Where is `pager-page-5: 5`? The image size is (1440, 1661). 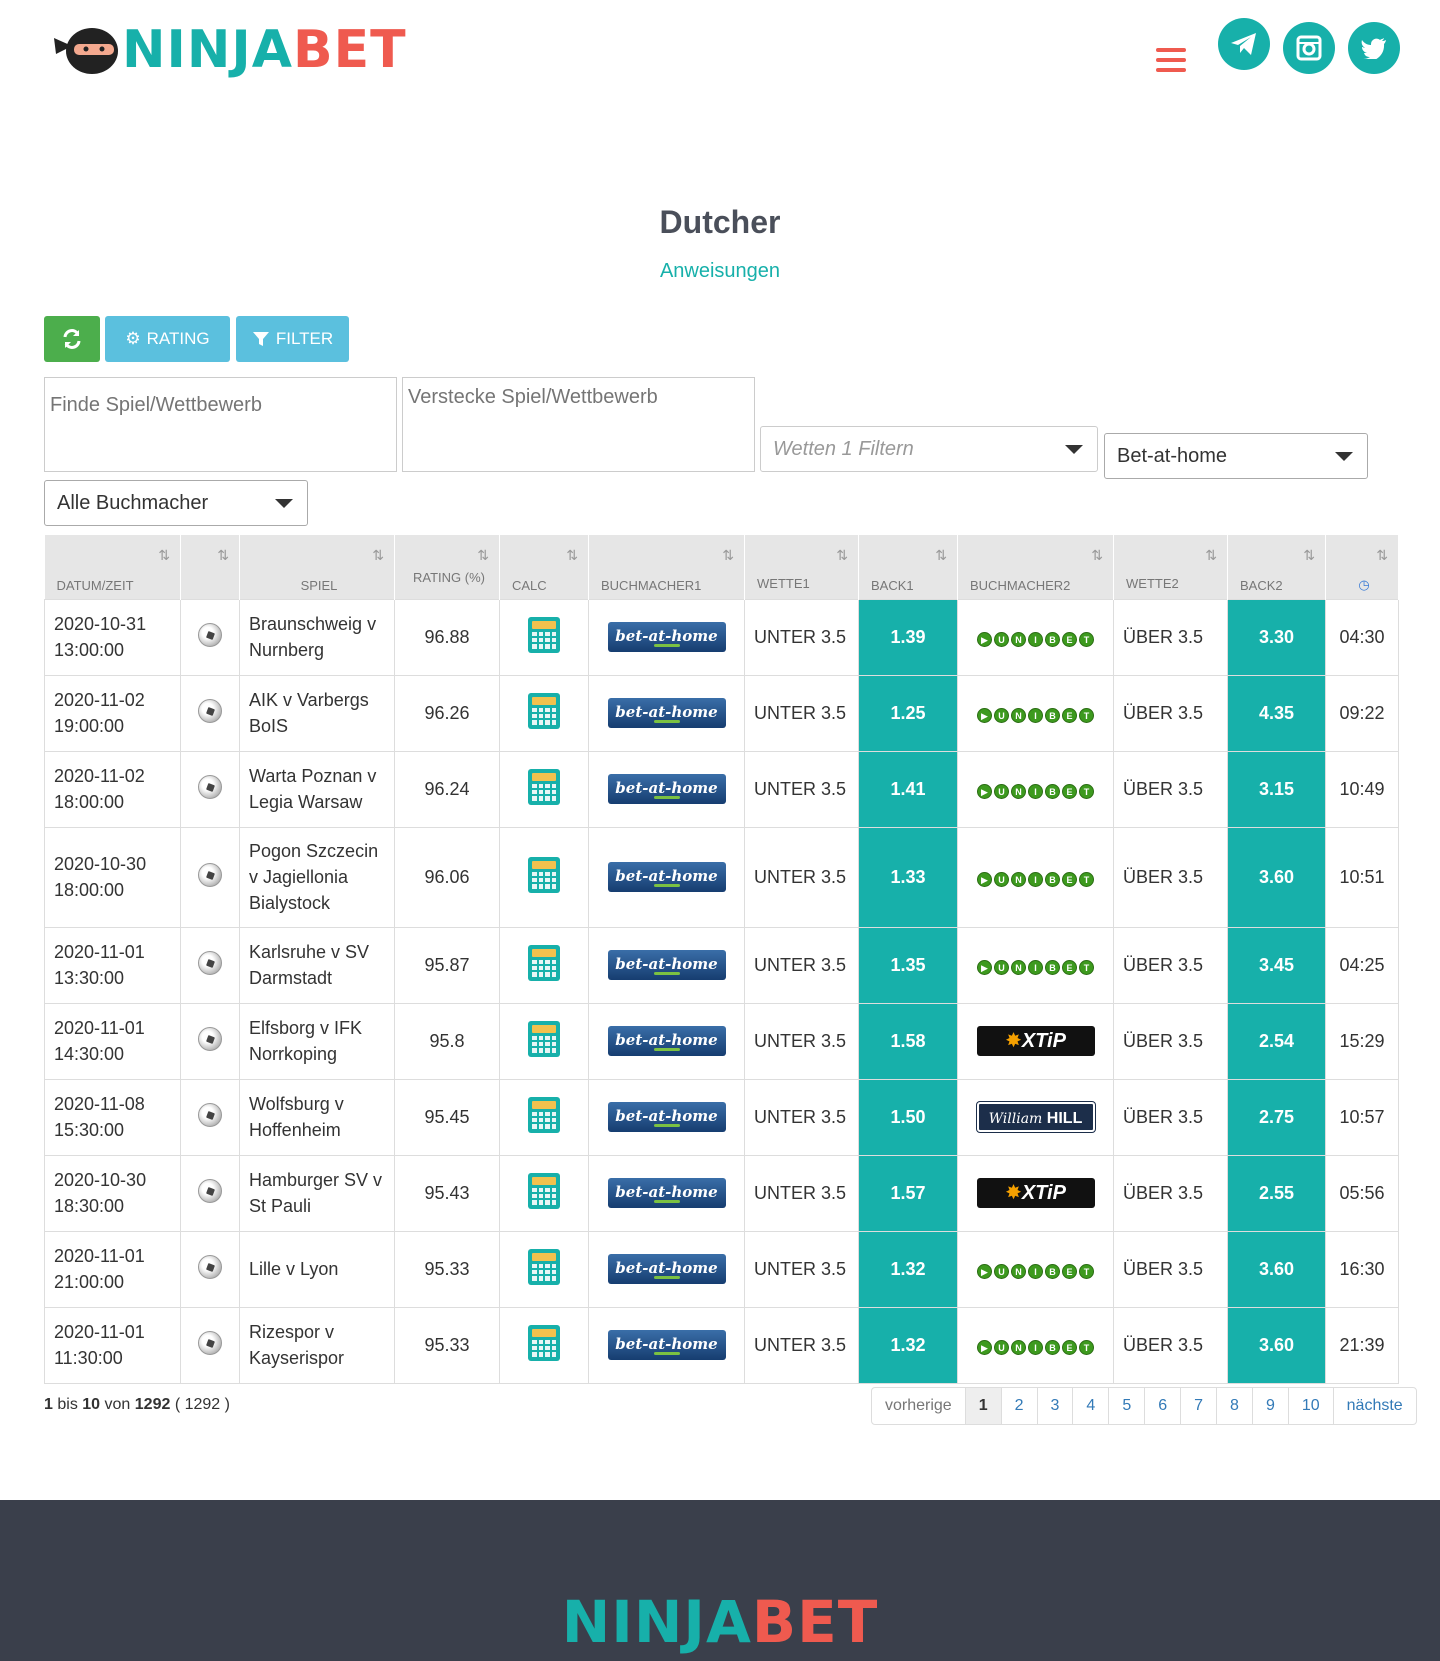
pager-page-5: 5 is located at coordinates (1126, 1406).